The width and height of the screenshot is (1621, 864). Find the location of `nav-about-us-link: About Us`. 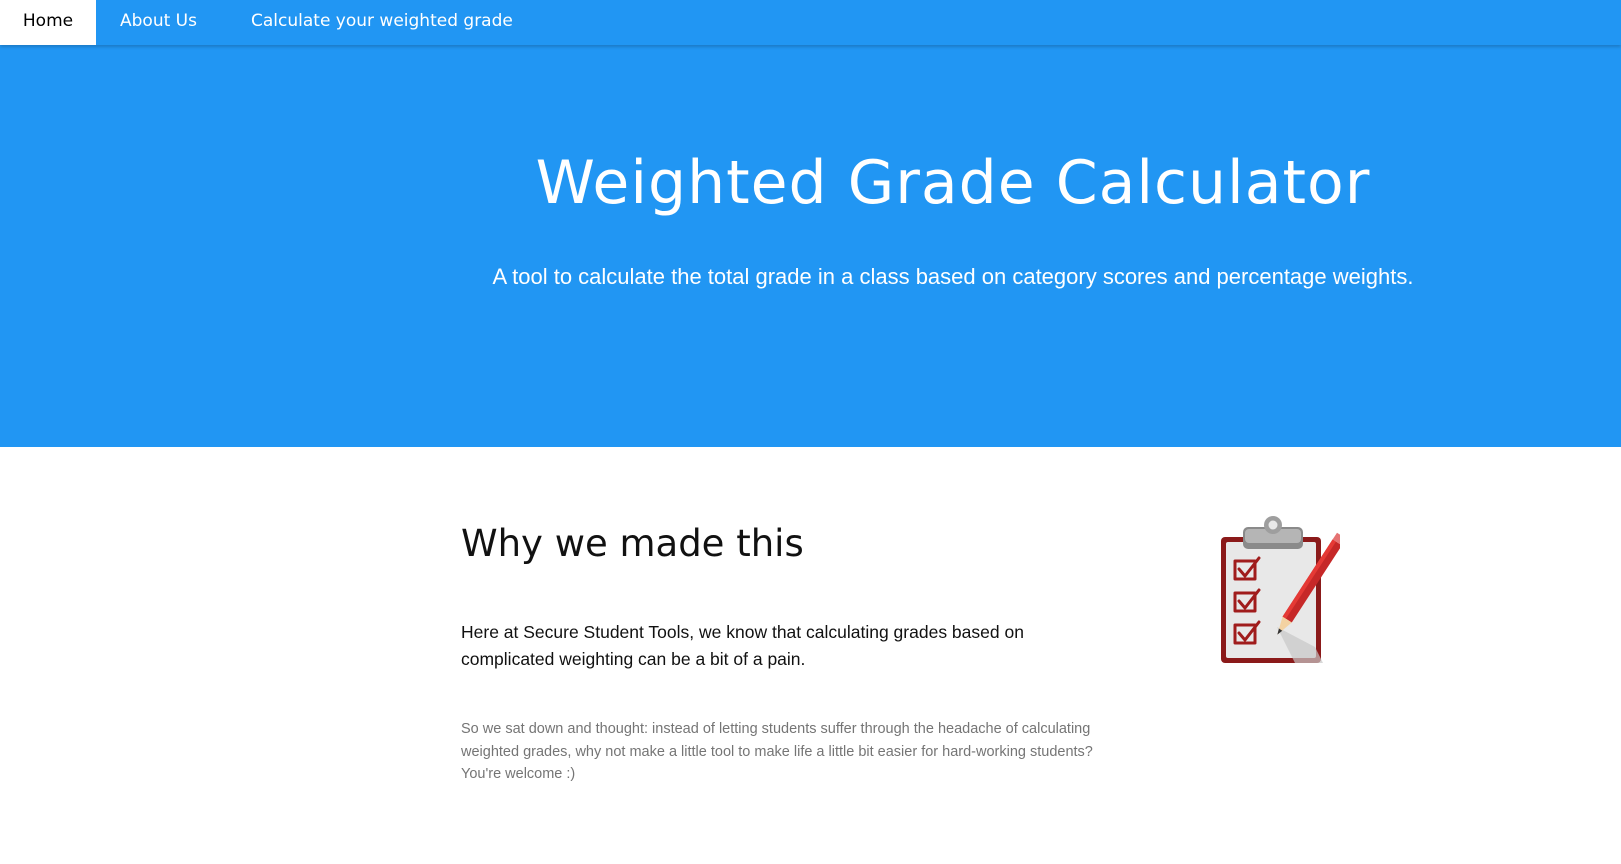

nav-about-us-link: About Us is located at coordinates (158, 22).